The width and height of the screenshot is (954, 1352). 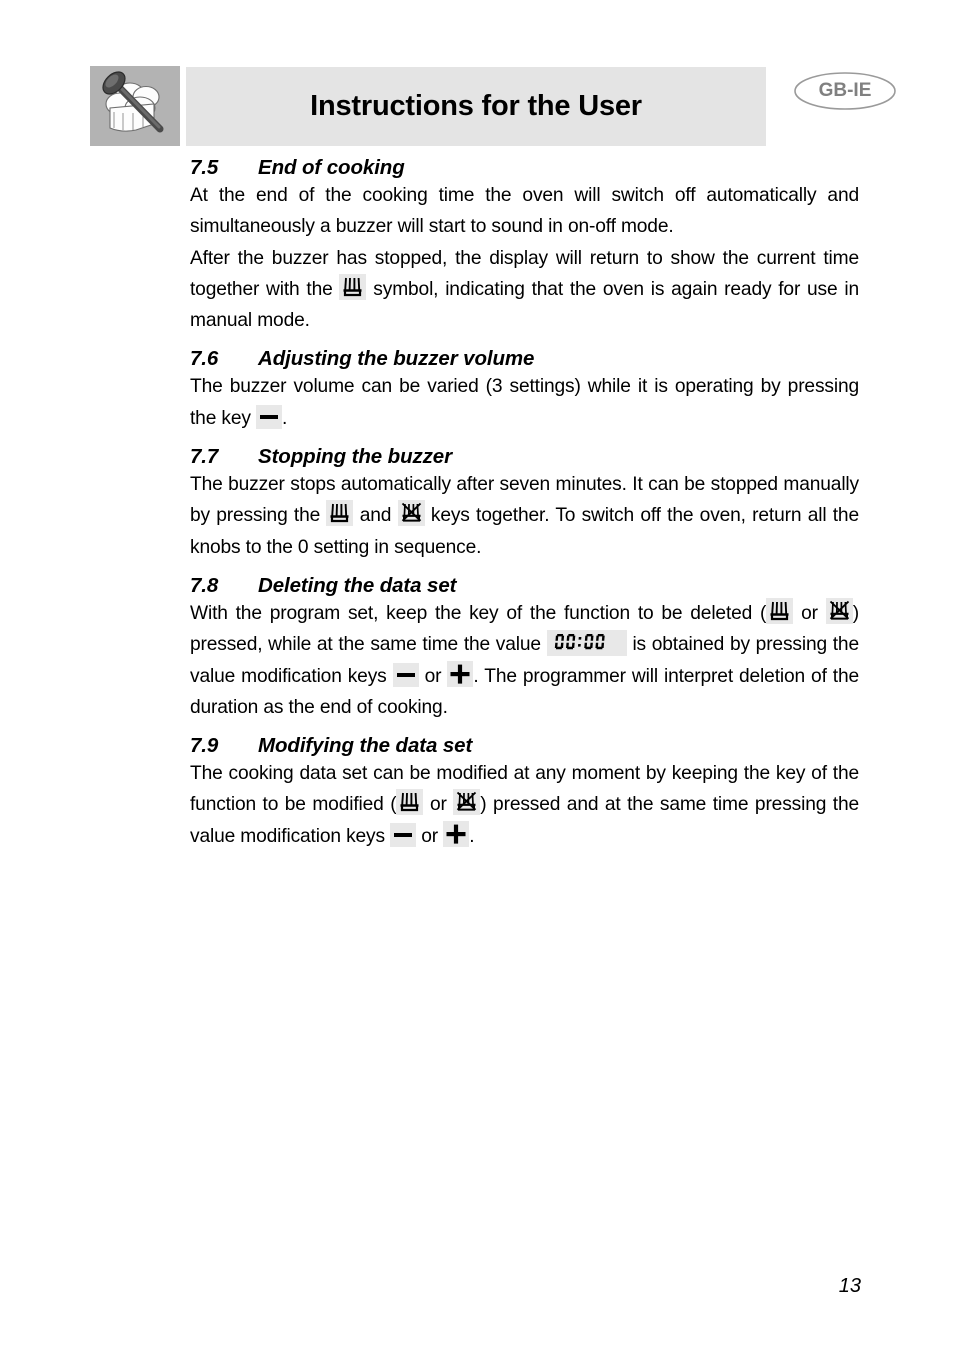 I want to click on text-run: and, so click(x=375, y=516).